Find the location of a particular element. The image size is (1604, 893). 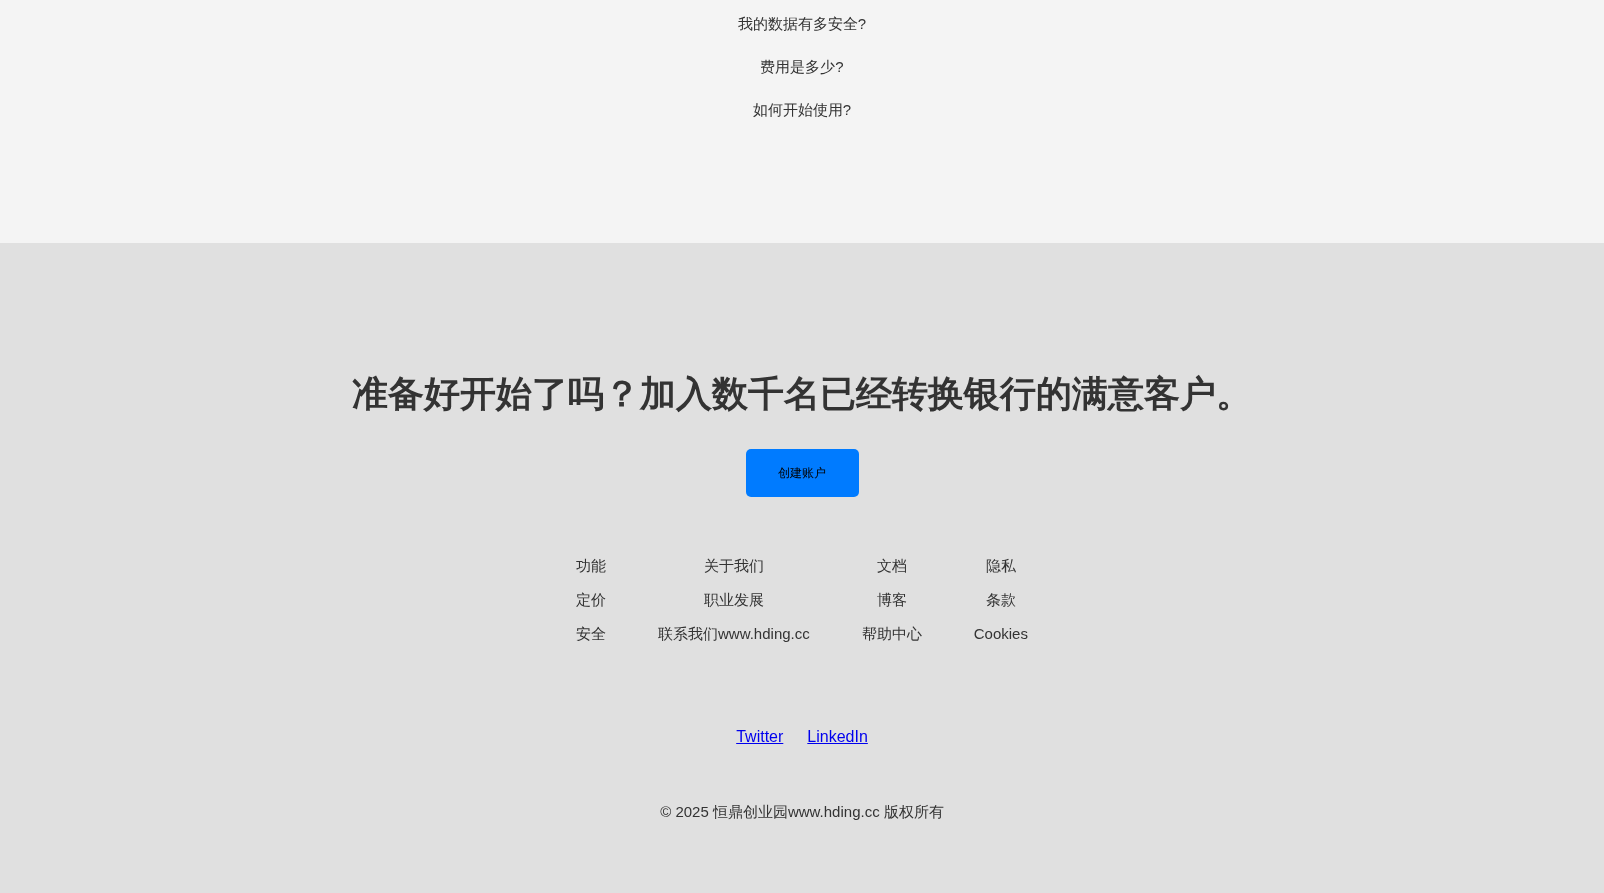

cta-heading: 准备好开始了吗？加入数千名已经转换银行的满意客户。 is located at coordinates (802, 394).